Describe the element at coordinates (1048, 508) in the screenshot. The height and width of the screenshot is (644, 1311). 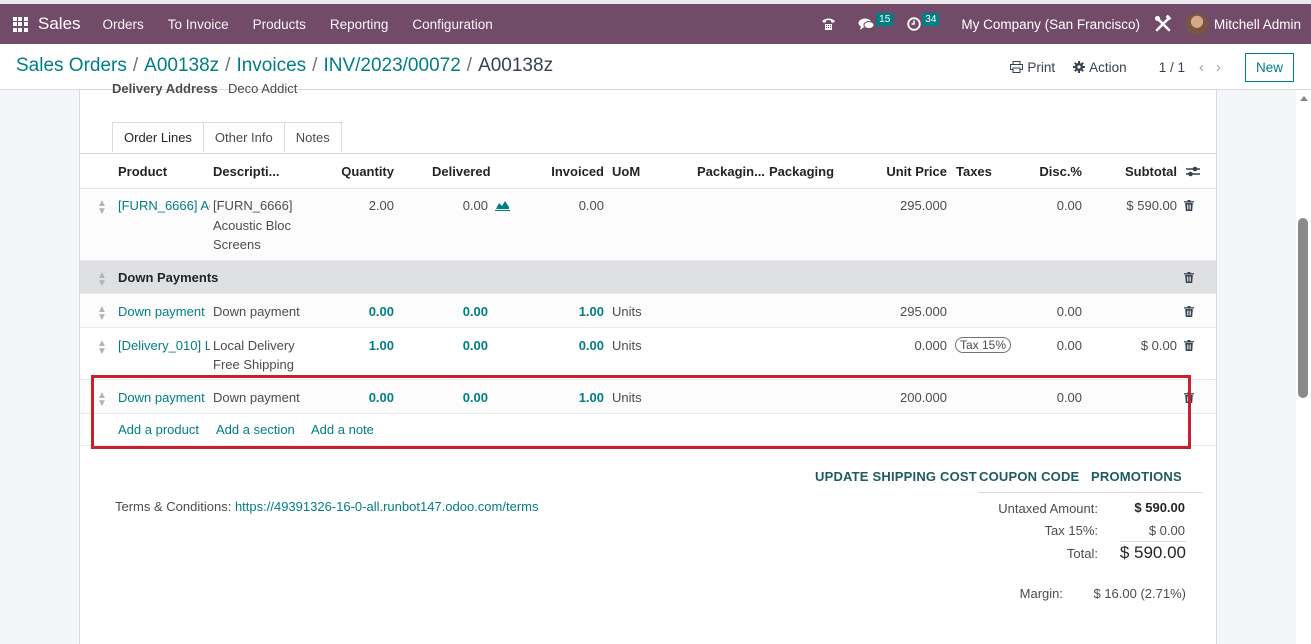
I see `untaxed-amount-label: Untaxed Amount:` at that location.